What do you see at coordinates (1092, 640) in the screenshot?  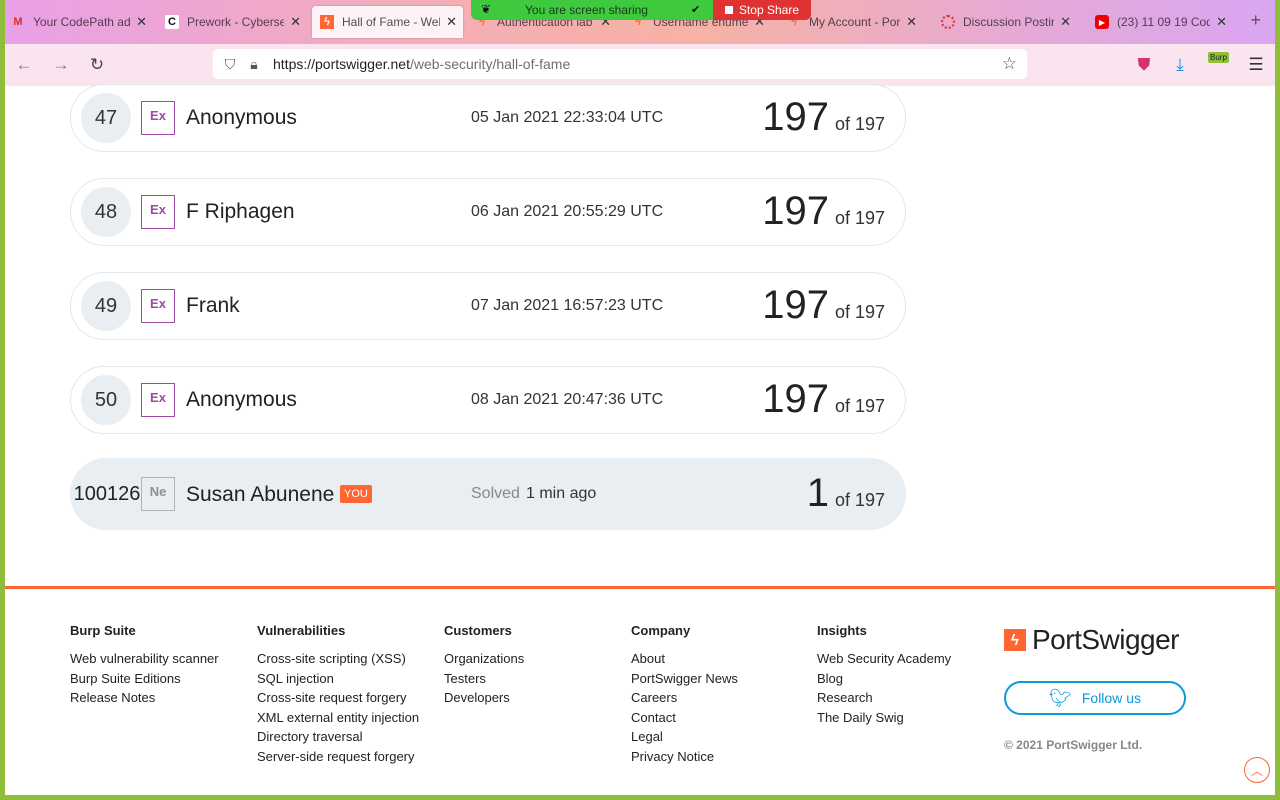 I see `portswigger-logo: ϟ PortSwigger` at bounding box center [1092, 640].